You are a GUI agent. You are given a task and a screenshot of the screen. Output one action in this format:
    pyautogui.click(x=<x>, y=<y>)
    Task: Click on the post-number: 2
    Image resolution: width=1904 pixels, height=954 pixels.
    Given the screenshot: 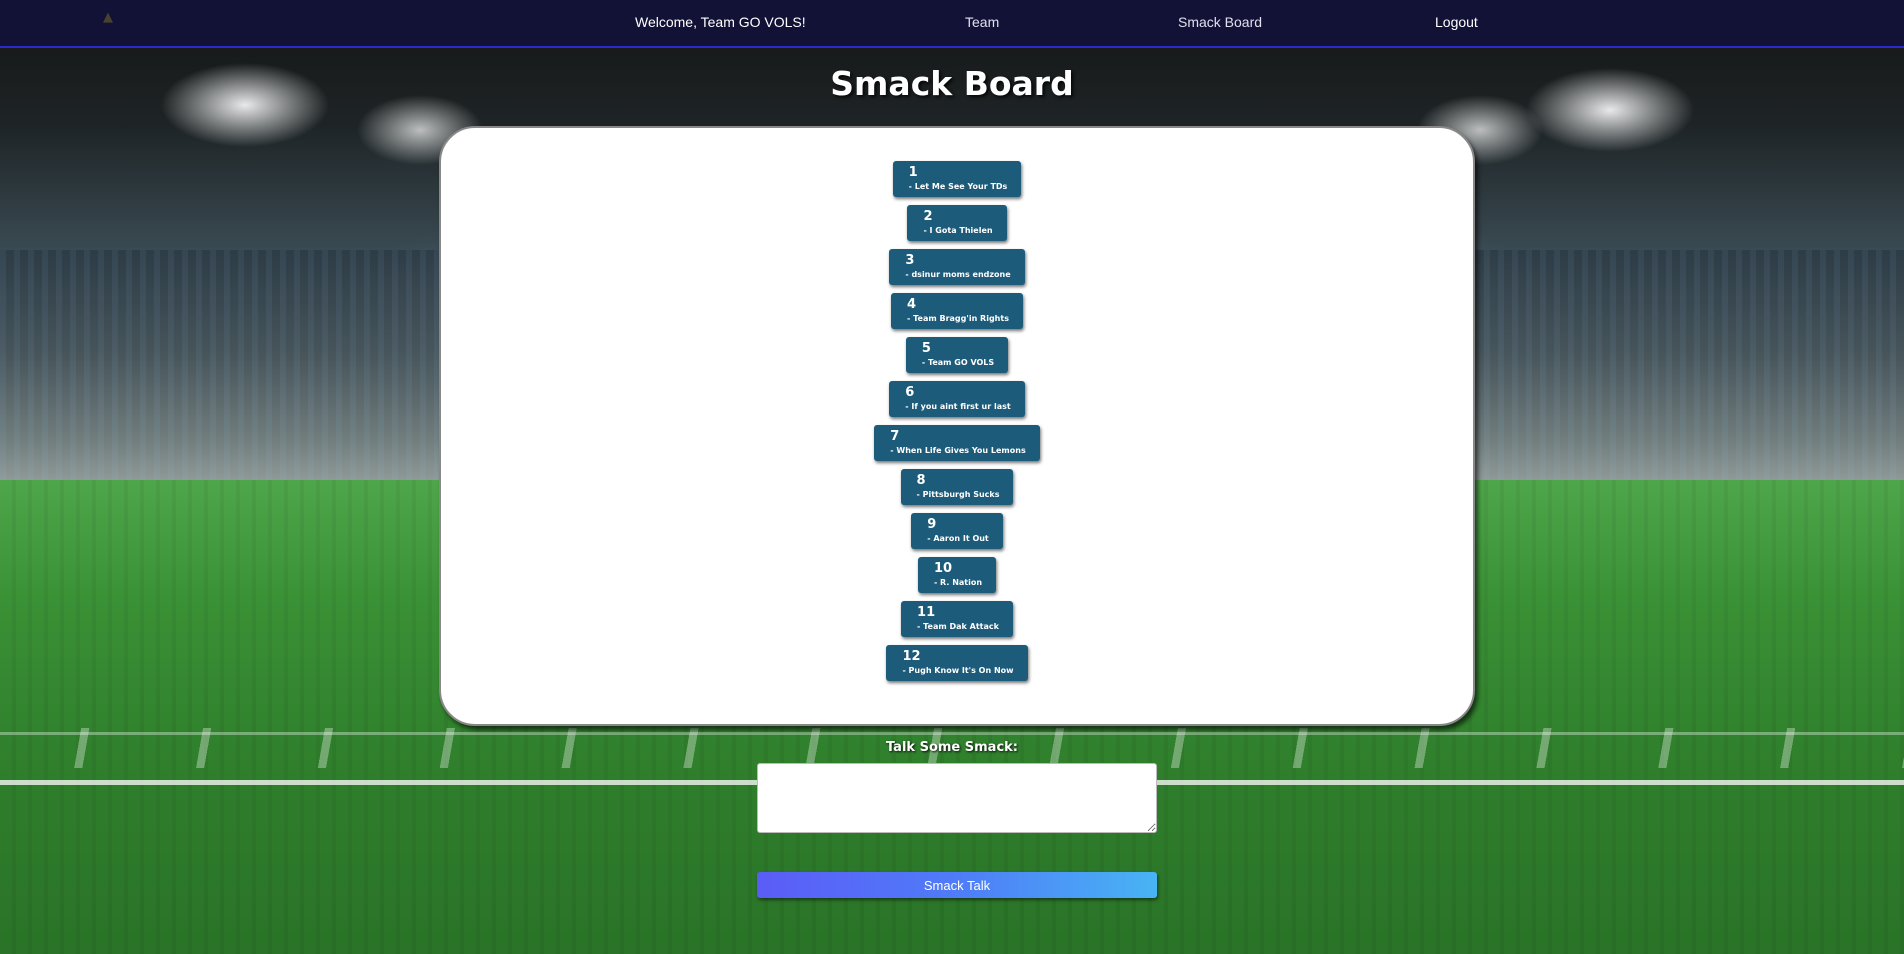 What is the action you would take?
    pyautogui.click(x=928, y=216)
    